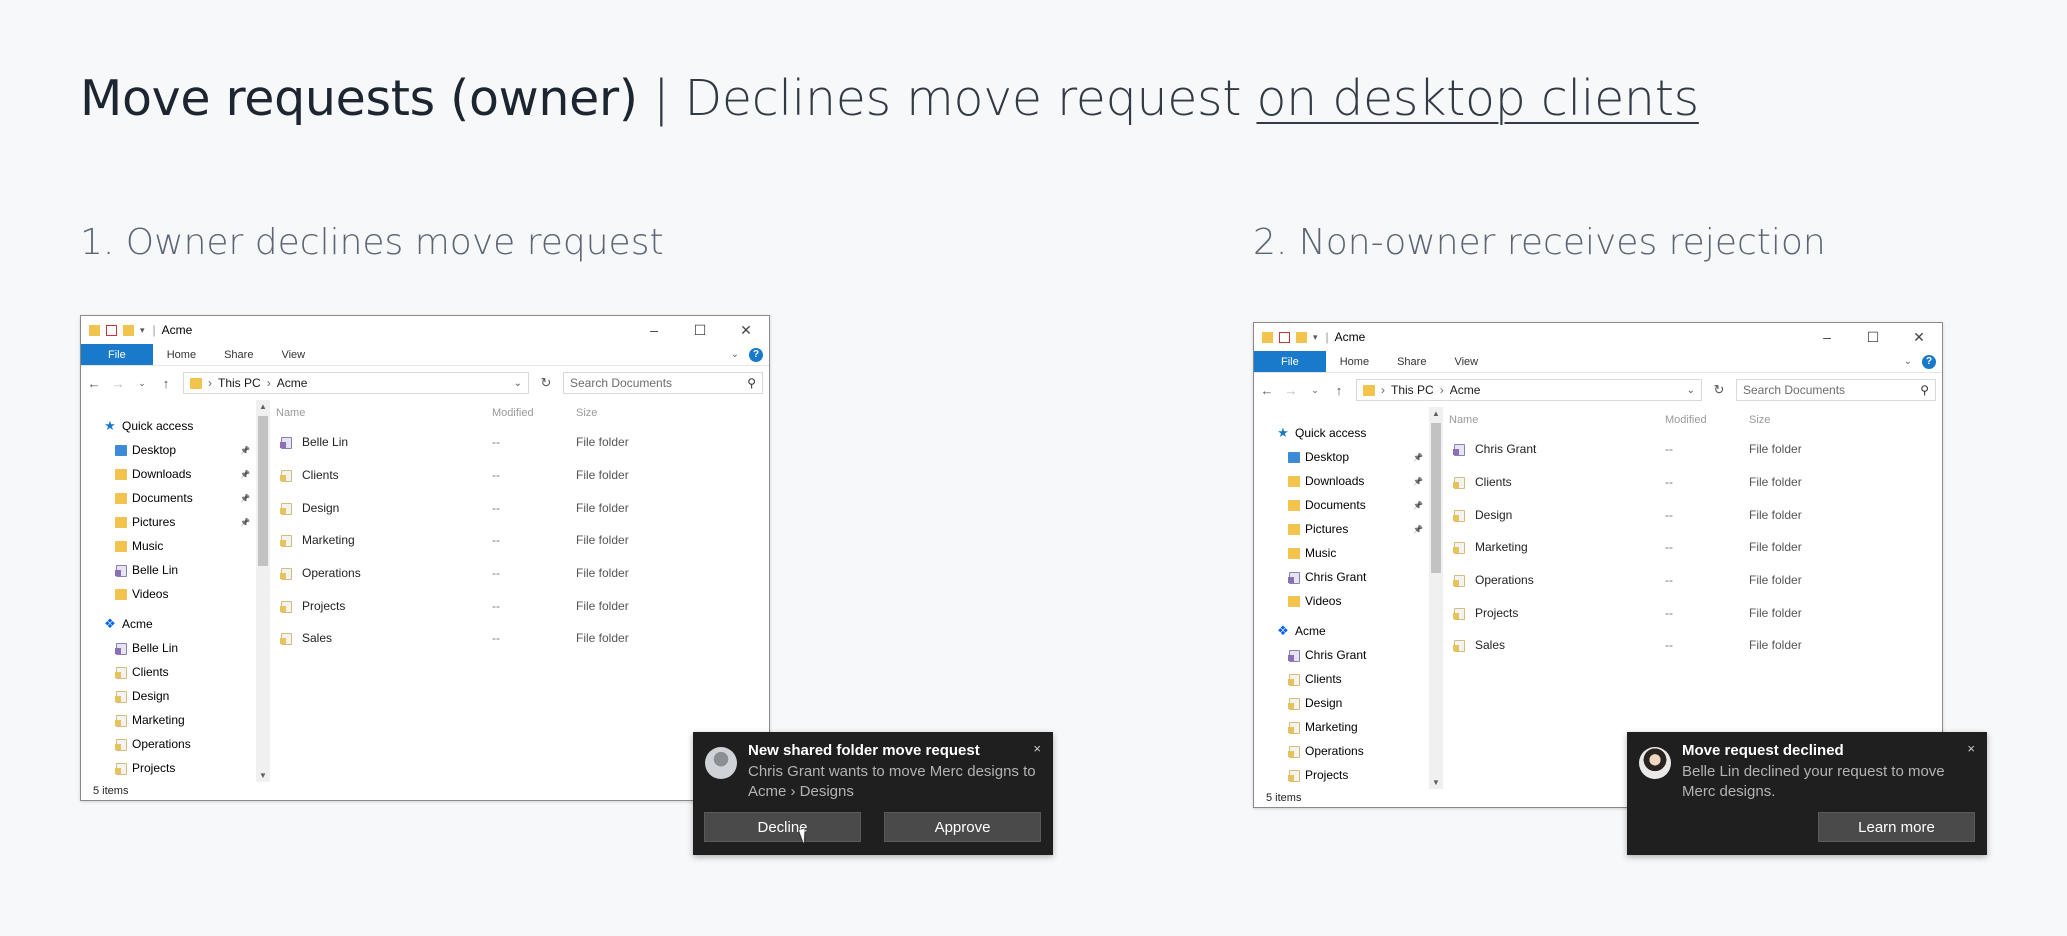 This screenshot has height=936, width=2067. Describe the element at coordinates (1692, 449) in the screenshot. I see `table-row: Chris Grant -- File folder` at that location.